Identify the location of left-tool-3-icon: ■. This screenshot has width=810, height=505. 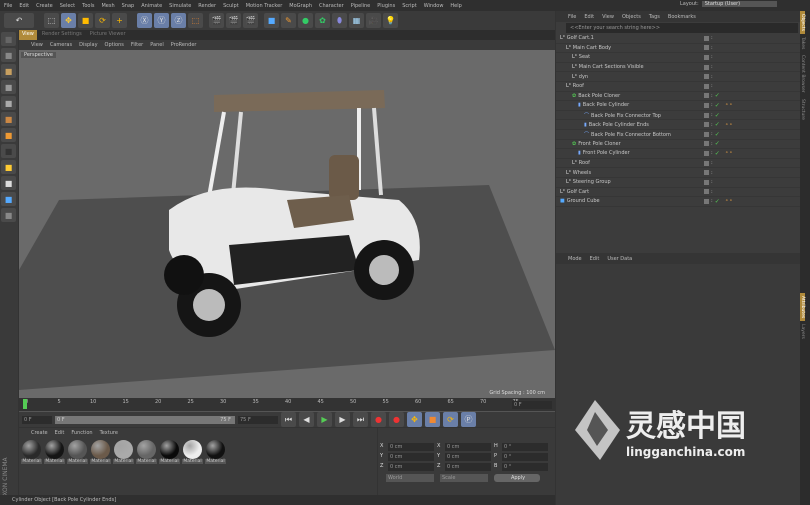
(8, 87).